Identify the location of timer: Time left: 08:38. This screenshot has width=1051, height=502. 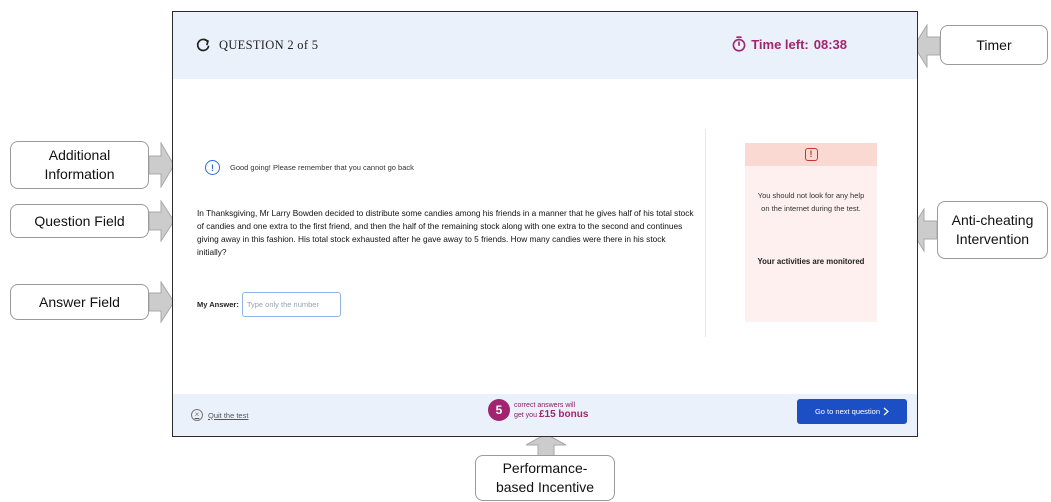
(789, 44).